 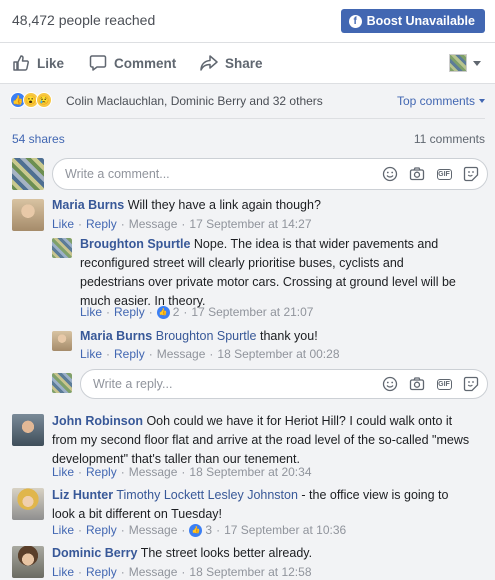 What do you see at coordinates (209, 530) in the screenshot?
I see `reaction-number: 3` at bounding box center [209, 530].